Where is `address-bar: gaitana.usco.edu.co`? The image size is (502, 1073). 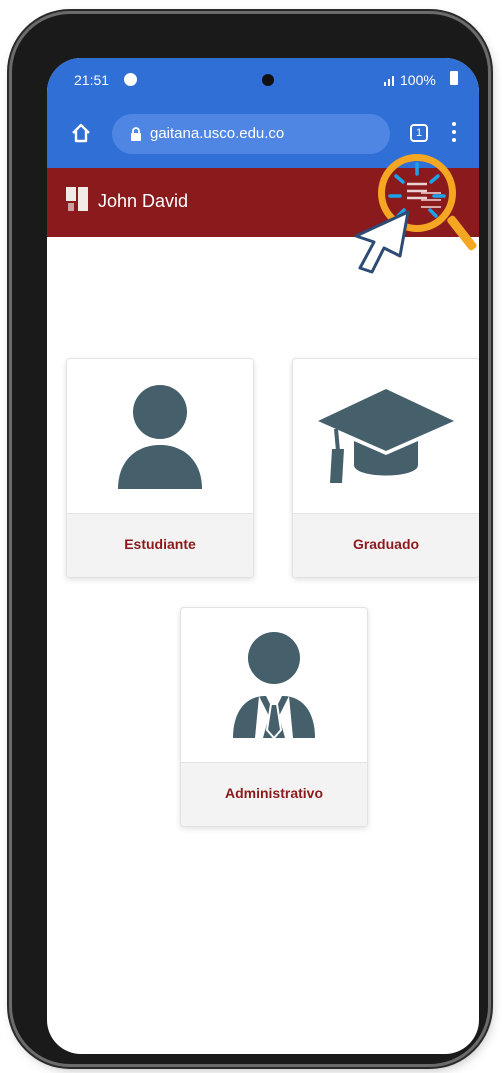 address-bar: gaitana.usco.edu.co is located at coordinates (251, 134).